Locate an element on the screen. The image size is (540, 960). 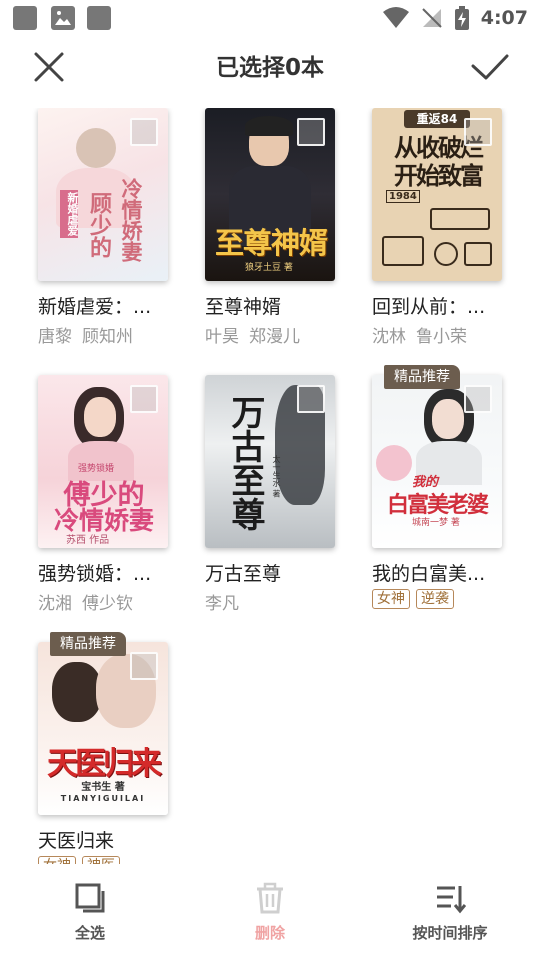
cover-author: 城南一梦 著 is located at coordinates (436, 523).